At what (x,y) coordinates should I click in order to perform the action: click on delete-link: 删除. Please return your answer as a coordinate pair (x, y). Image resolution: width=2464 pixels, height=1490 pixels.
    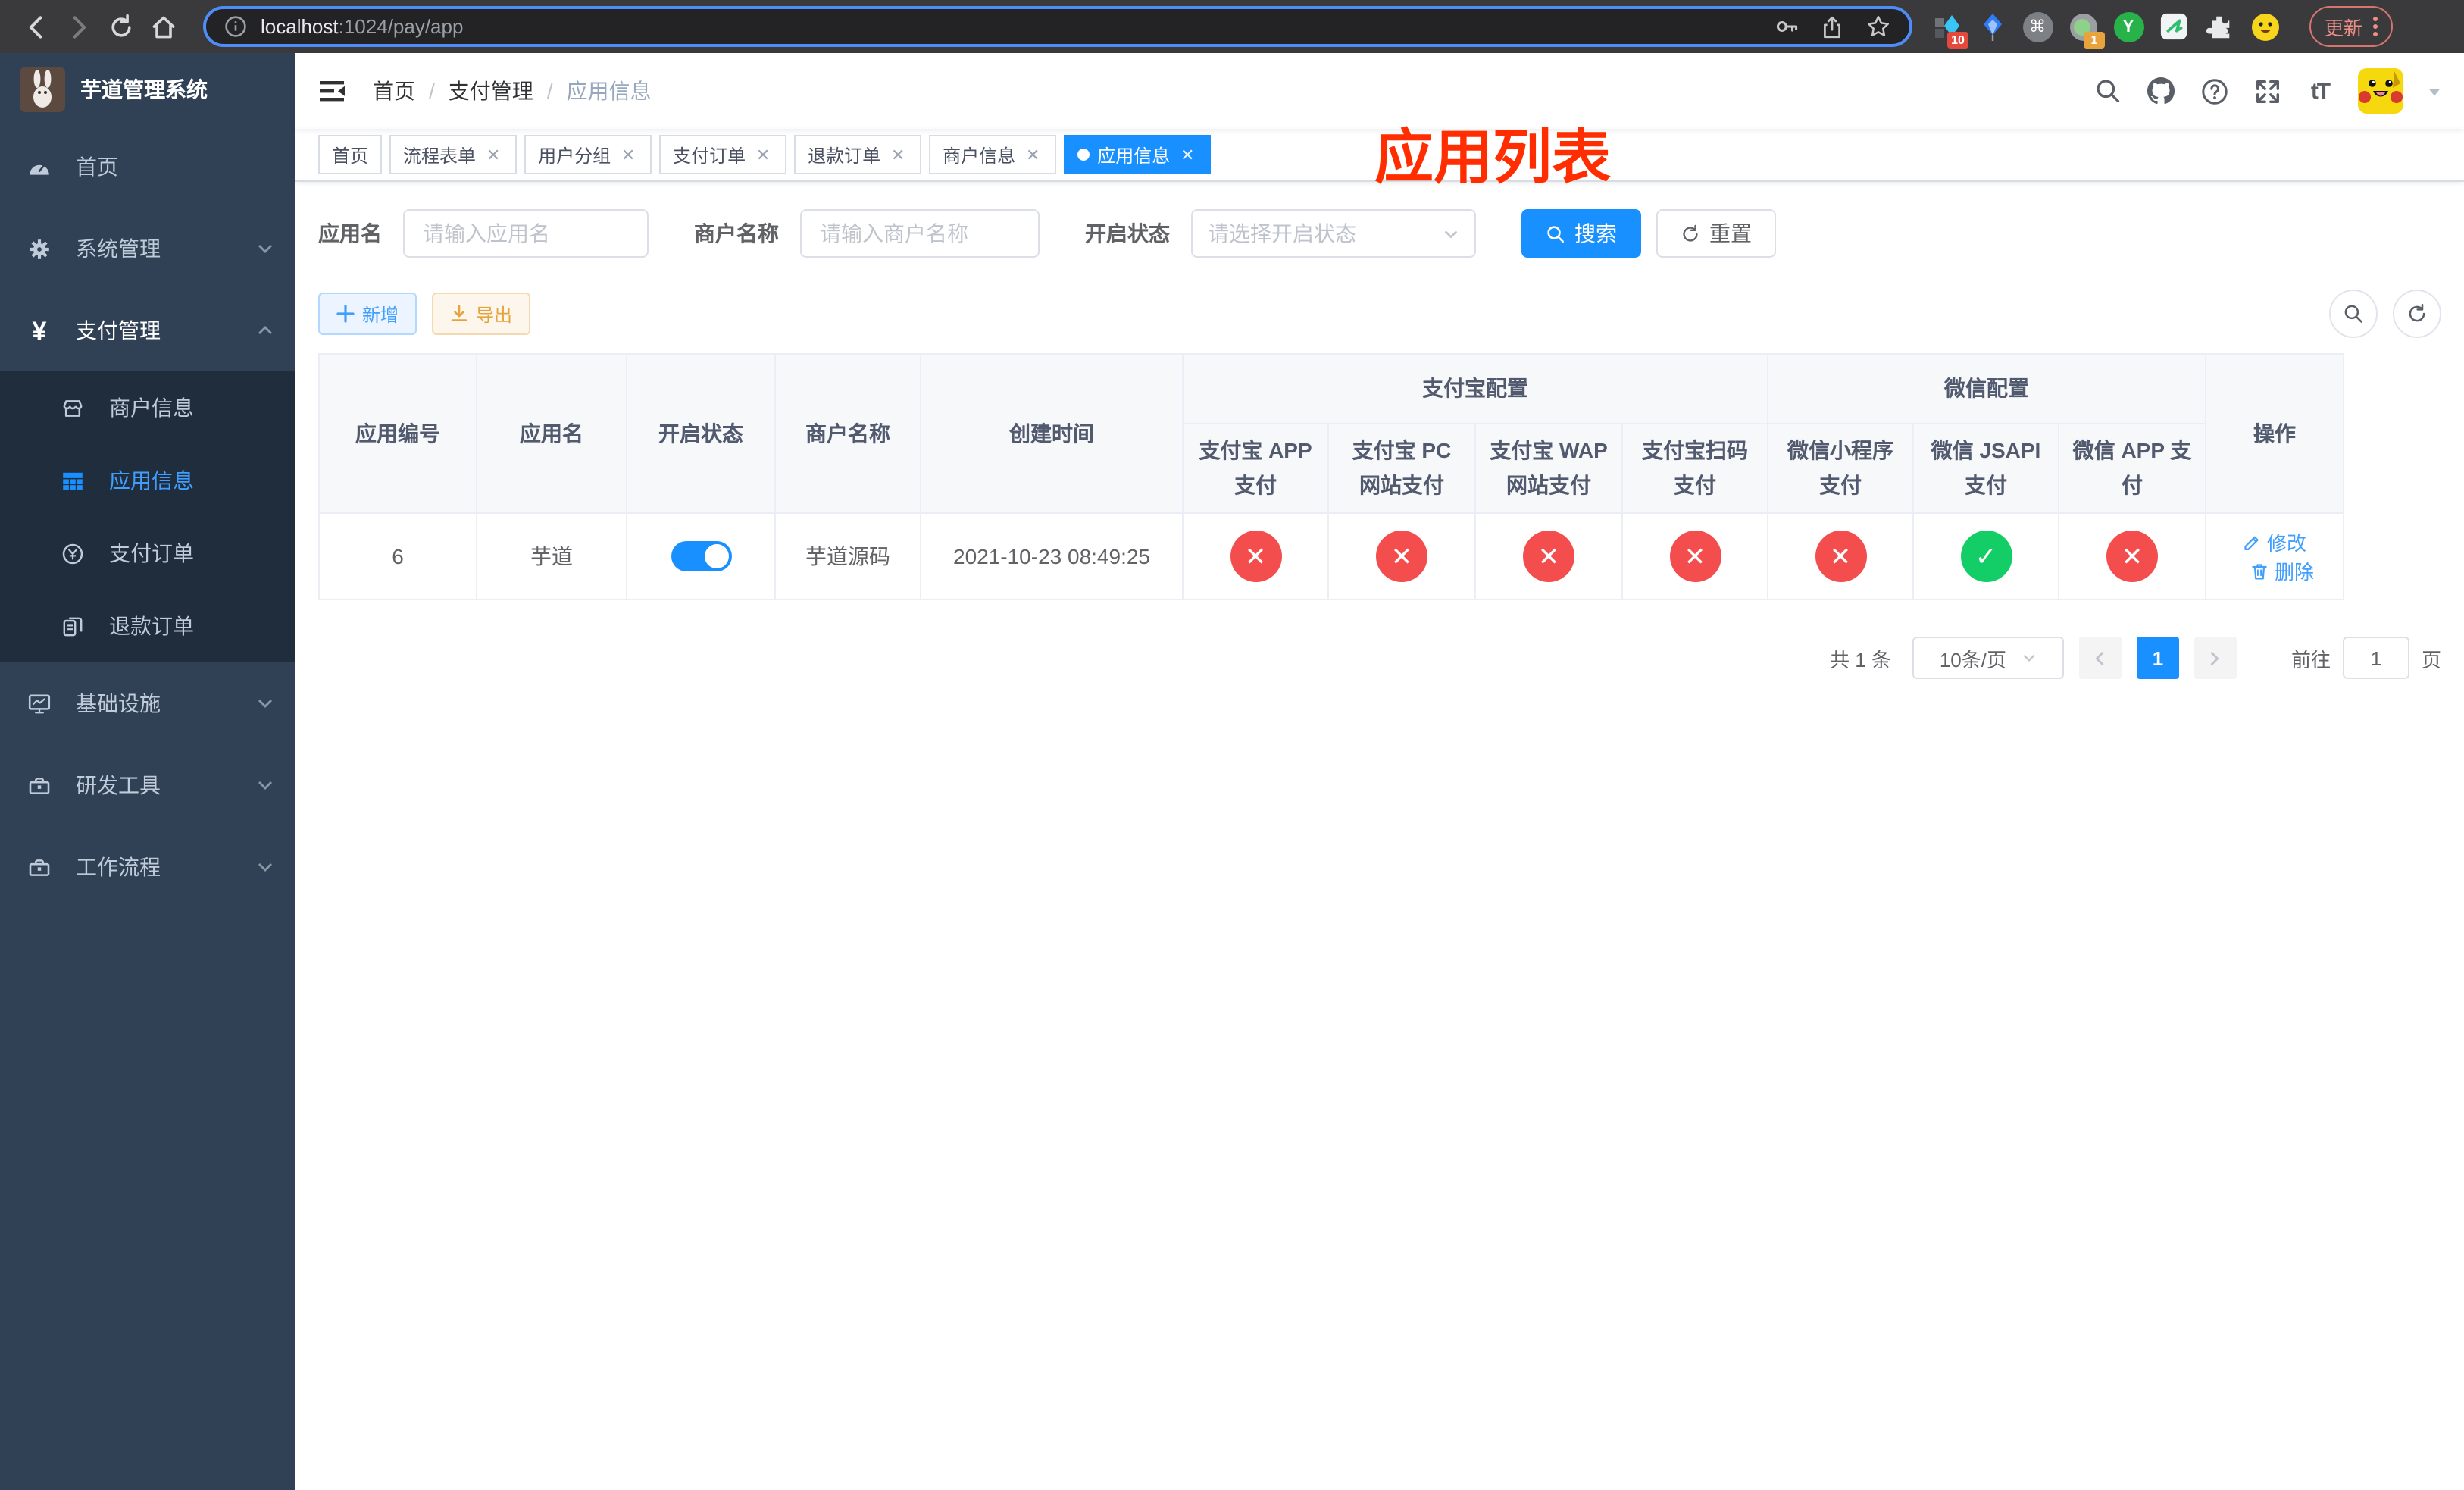
    Looking at the image, I should click on (2282, 571).